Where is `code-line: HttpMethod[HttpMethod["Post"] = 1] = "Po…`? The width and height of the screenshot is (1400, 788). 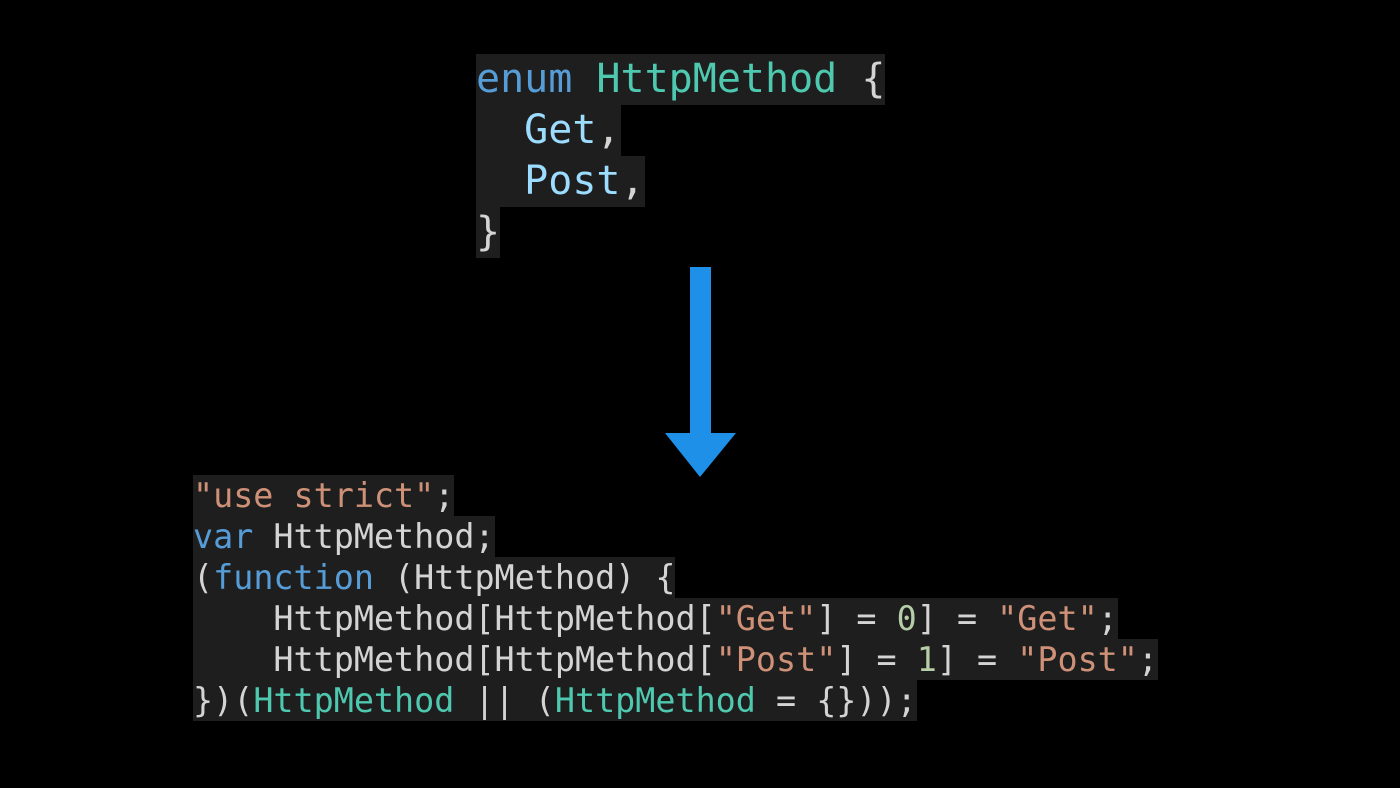 code-line: HttpMethod[HttpMethod["Post"] = 1] = "Po… is located at coordinates (675, 659).